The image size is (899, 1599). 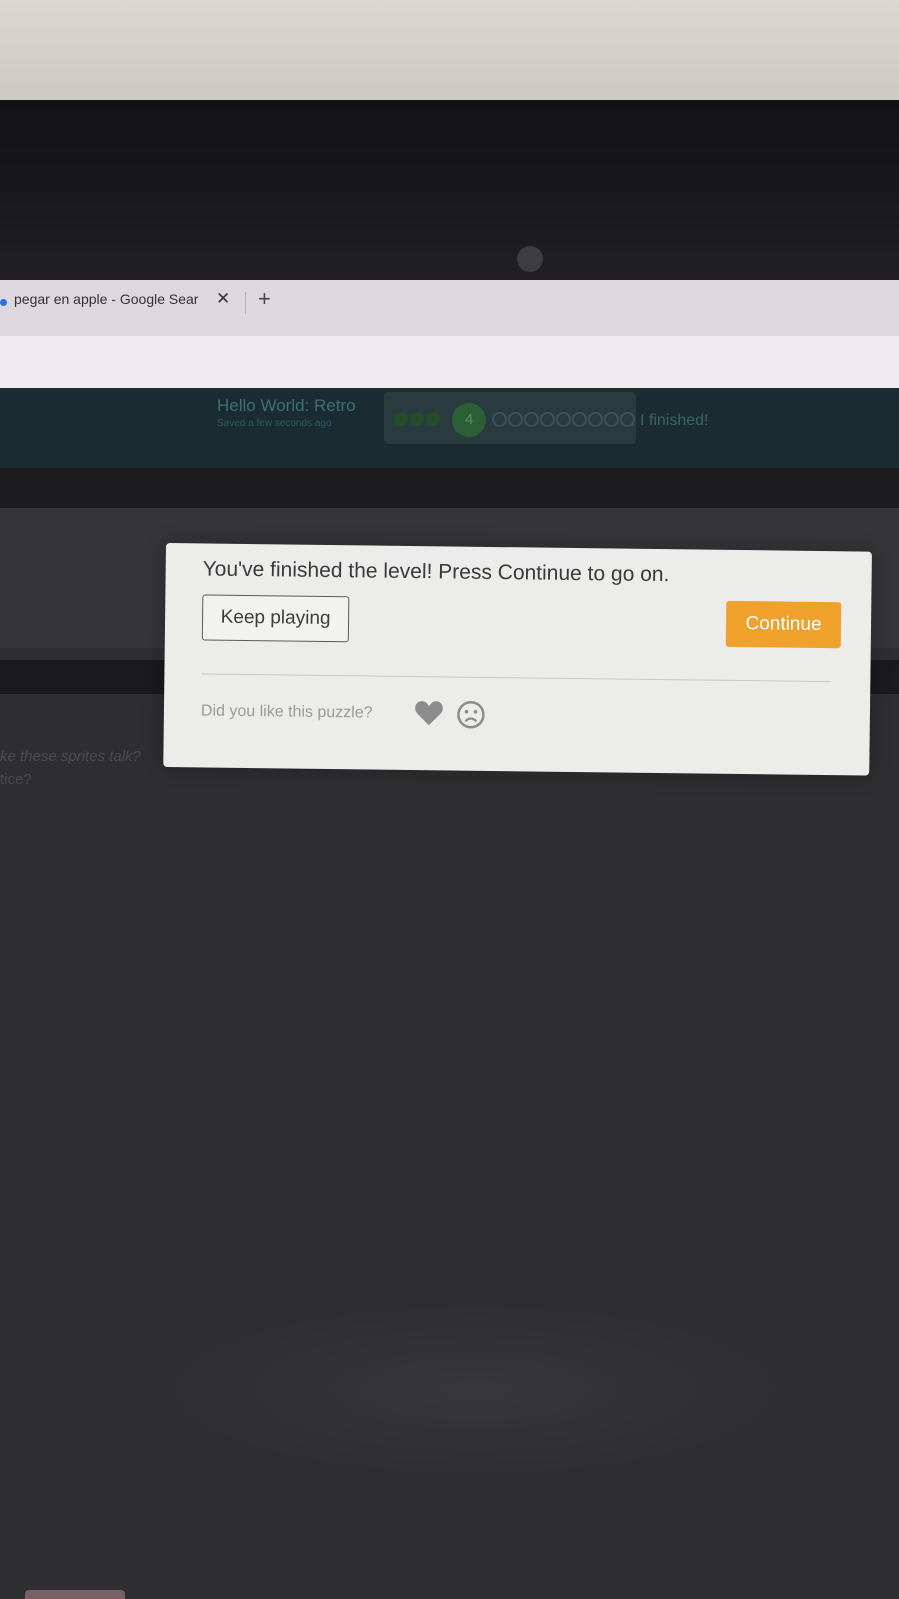 What do you see at coordinates (471, 715) in the screenshot?
I see `sad-face-icon` at bounding box center [471, 715].